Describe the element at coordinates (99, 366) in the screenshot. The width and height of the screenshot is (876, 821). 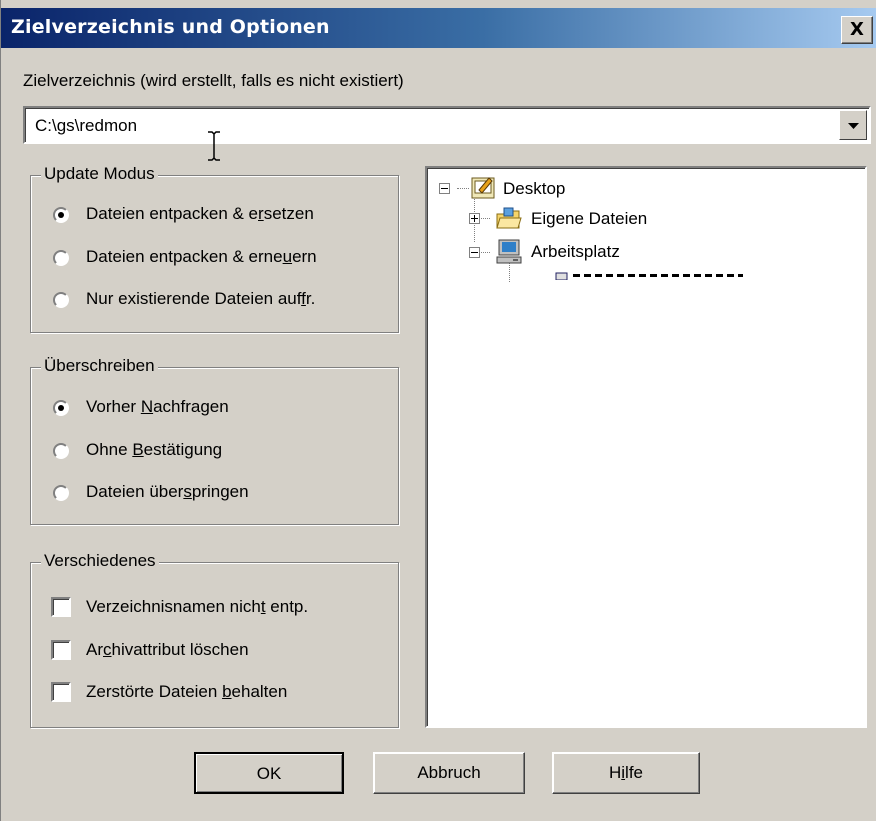
I see `overwrite-title: Überschreiben` at that location.